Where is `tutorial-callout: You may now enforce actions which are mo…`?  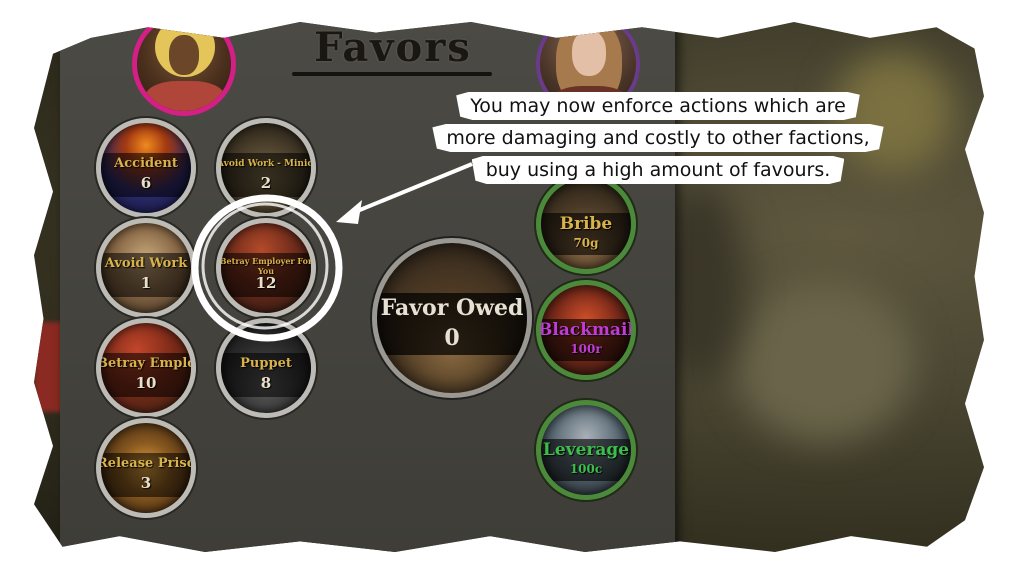 tutorial-callout: You may now enforce actions which are mo… is located at coordinates (658, 138).